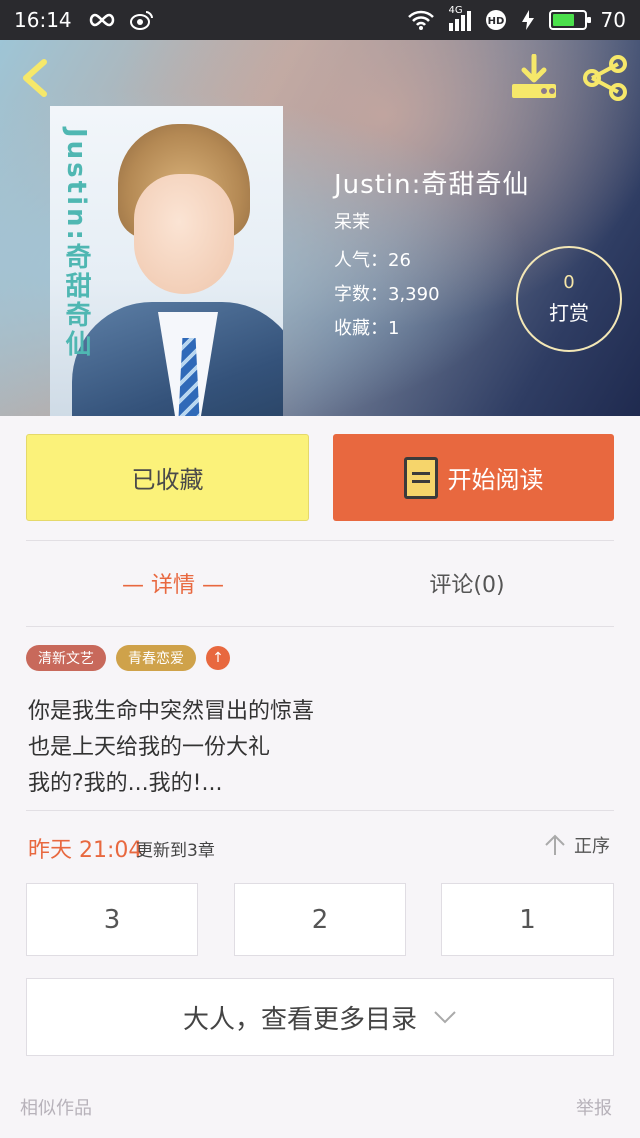 This screenshot has height=1138, width=640. What do you see at coordinates (367, 328) in the screenshot?
I see `book-favorites: 收藏：1` at bounding box center [367, 328].